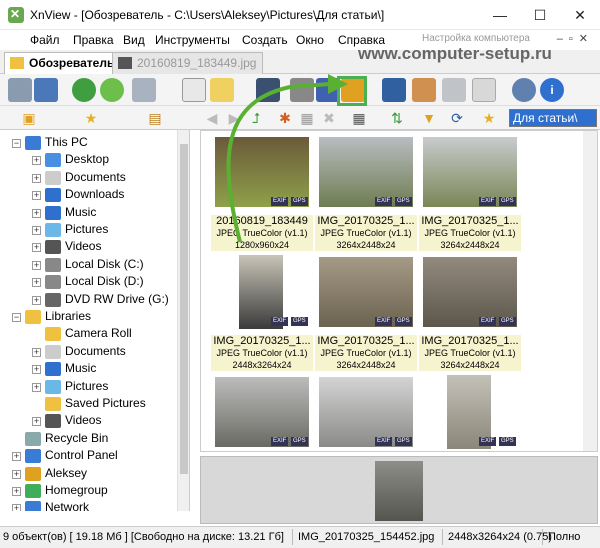 The height and width of the screenshot is (548, 600). I want to click on print-button, so click(302, 90).